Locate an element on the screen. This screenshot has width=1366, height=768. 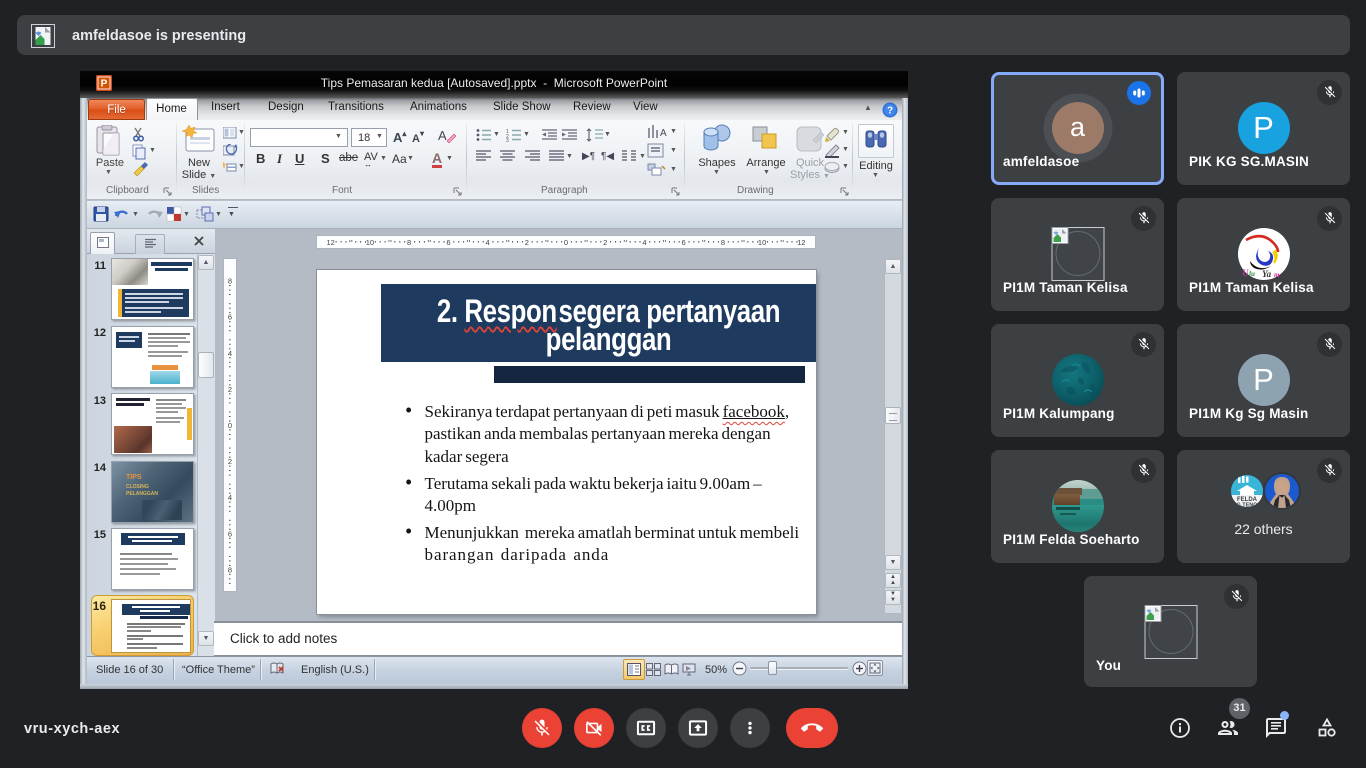
svg-text: U is located at coordinates (1245, 273).